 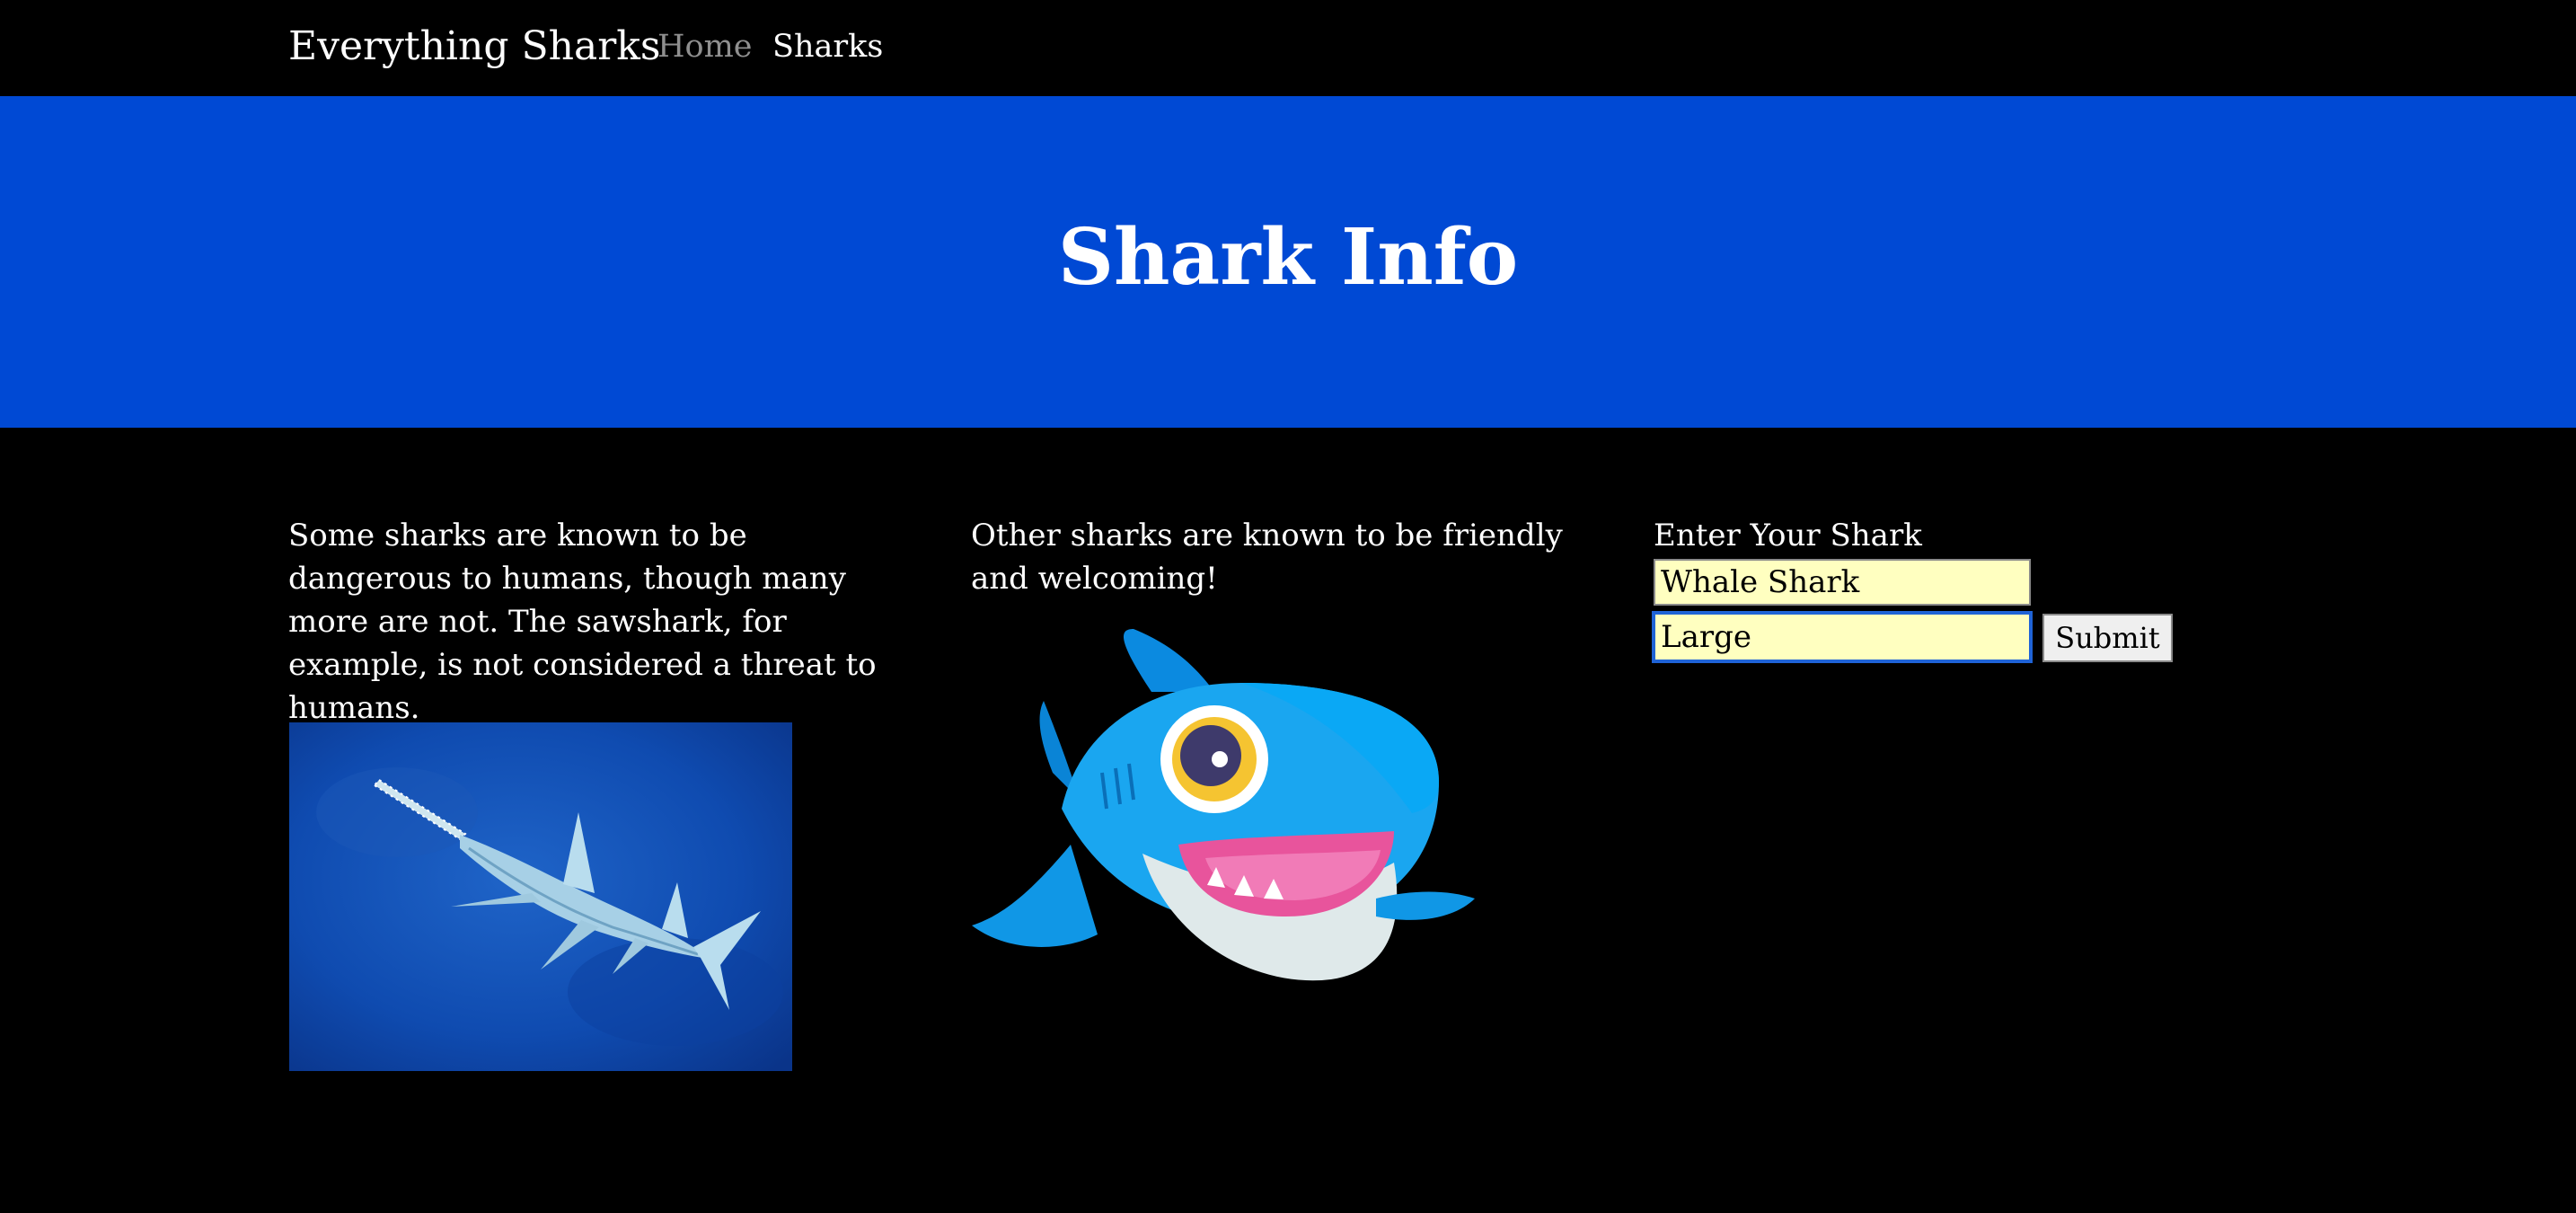 What do you see at coordinates (1842, 582) in the screenshot?
I see `shark-name-input` at bounding box center [1842, 582].